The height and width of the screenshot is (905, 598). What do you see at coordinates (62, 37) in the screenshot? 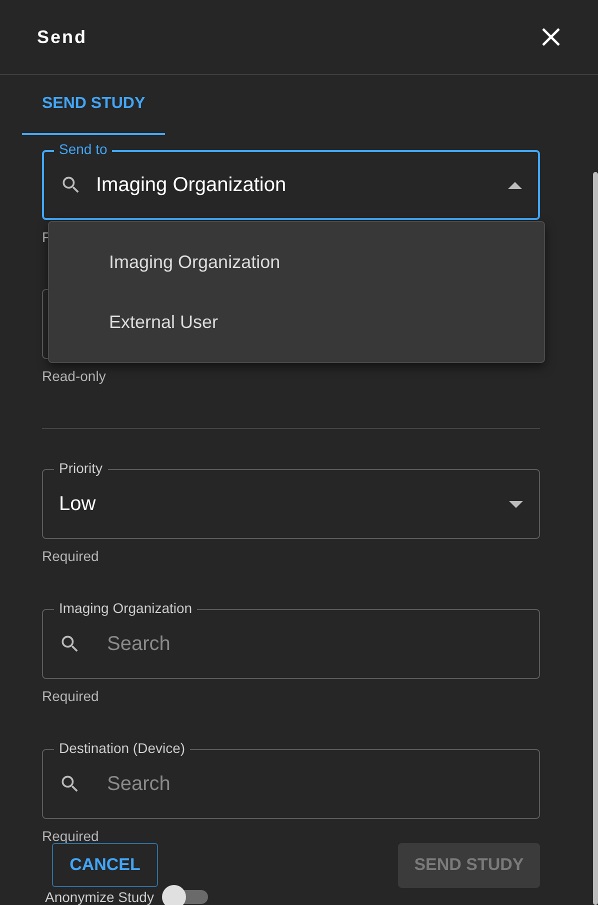
I see `dialog-title: Send` at bounding box center [62, 37].